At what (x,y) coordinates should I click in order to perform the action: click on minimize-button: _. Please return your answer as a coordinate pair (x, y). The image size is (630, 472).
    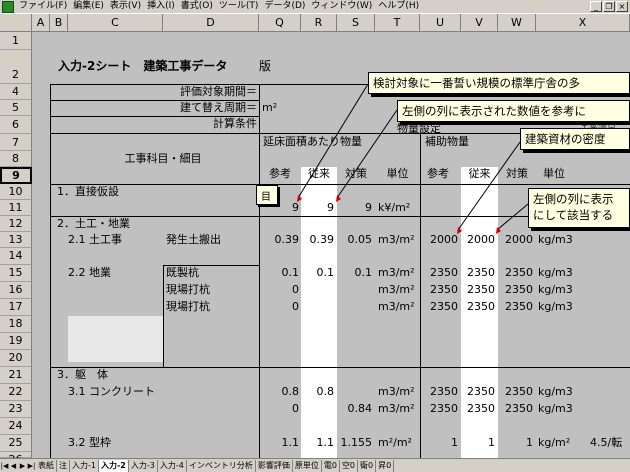
    Looking at the image, I should click on (596, 6).